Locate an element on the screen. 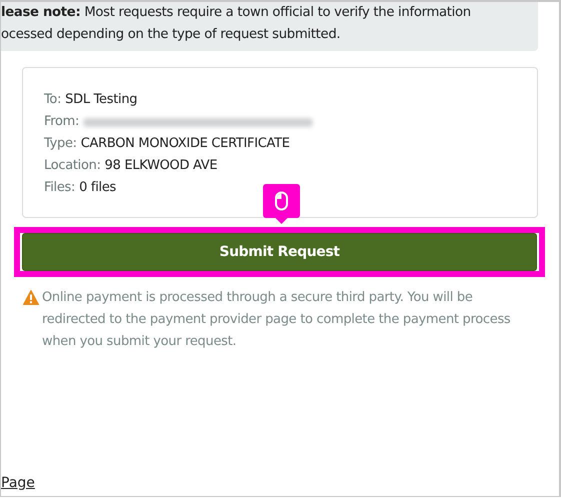  field-value: 0 files is located at coordinates (97, 188).